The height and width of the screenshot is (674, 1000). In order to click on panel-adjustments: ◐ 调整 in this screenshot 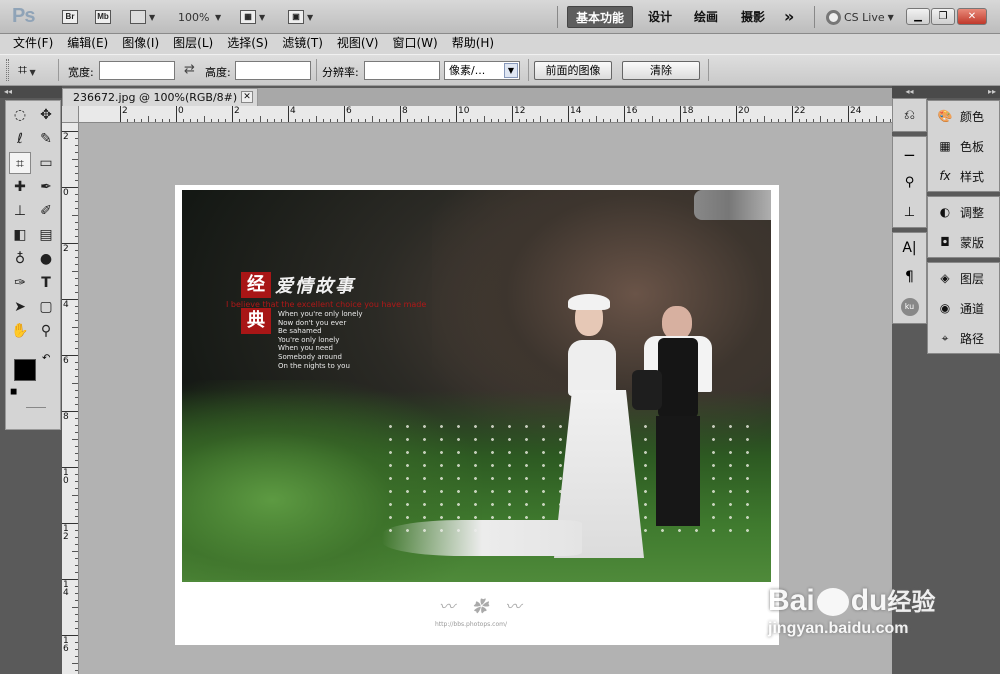, I will do `click(963, 212)`.